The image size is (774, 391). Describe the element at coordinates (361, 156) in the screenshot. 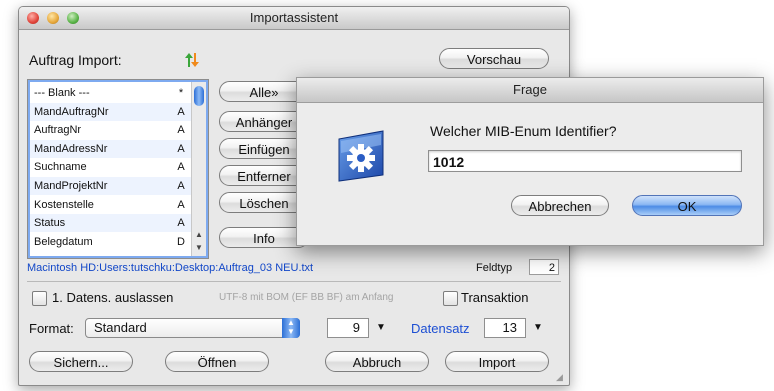

I see `app-gear-icon` at that location.